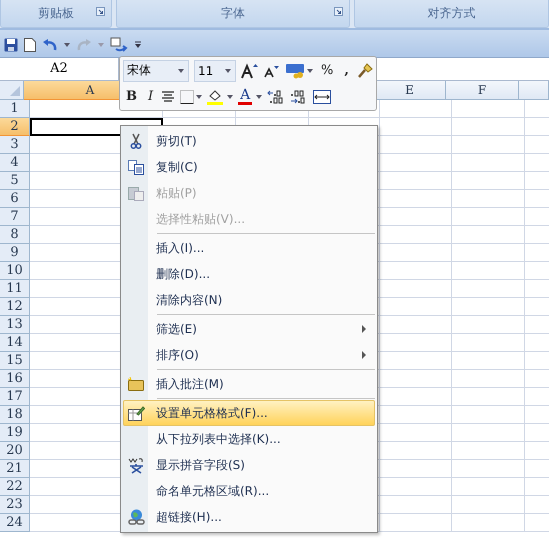  Describe the element at coordinates (156, 71) in the screenshot. I see `font-dropdown: 宋体` at that location.